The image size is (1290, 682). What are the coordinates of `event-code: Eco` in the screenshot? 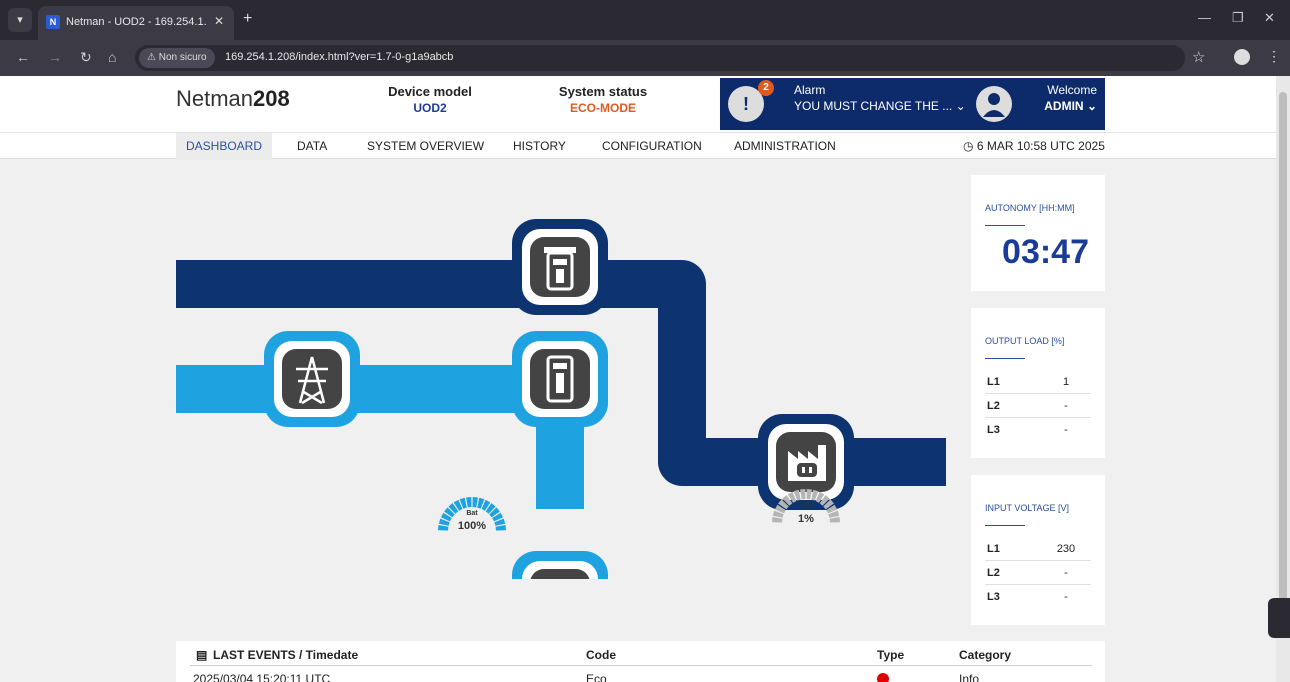 It's located at (596, 677).